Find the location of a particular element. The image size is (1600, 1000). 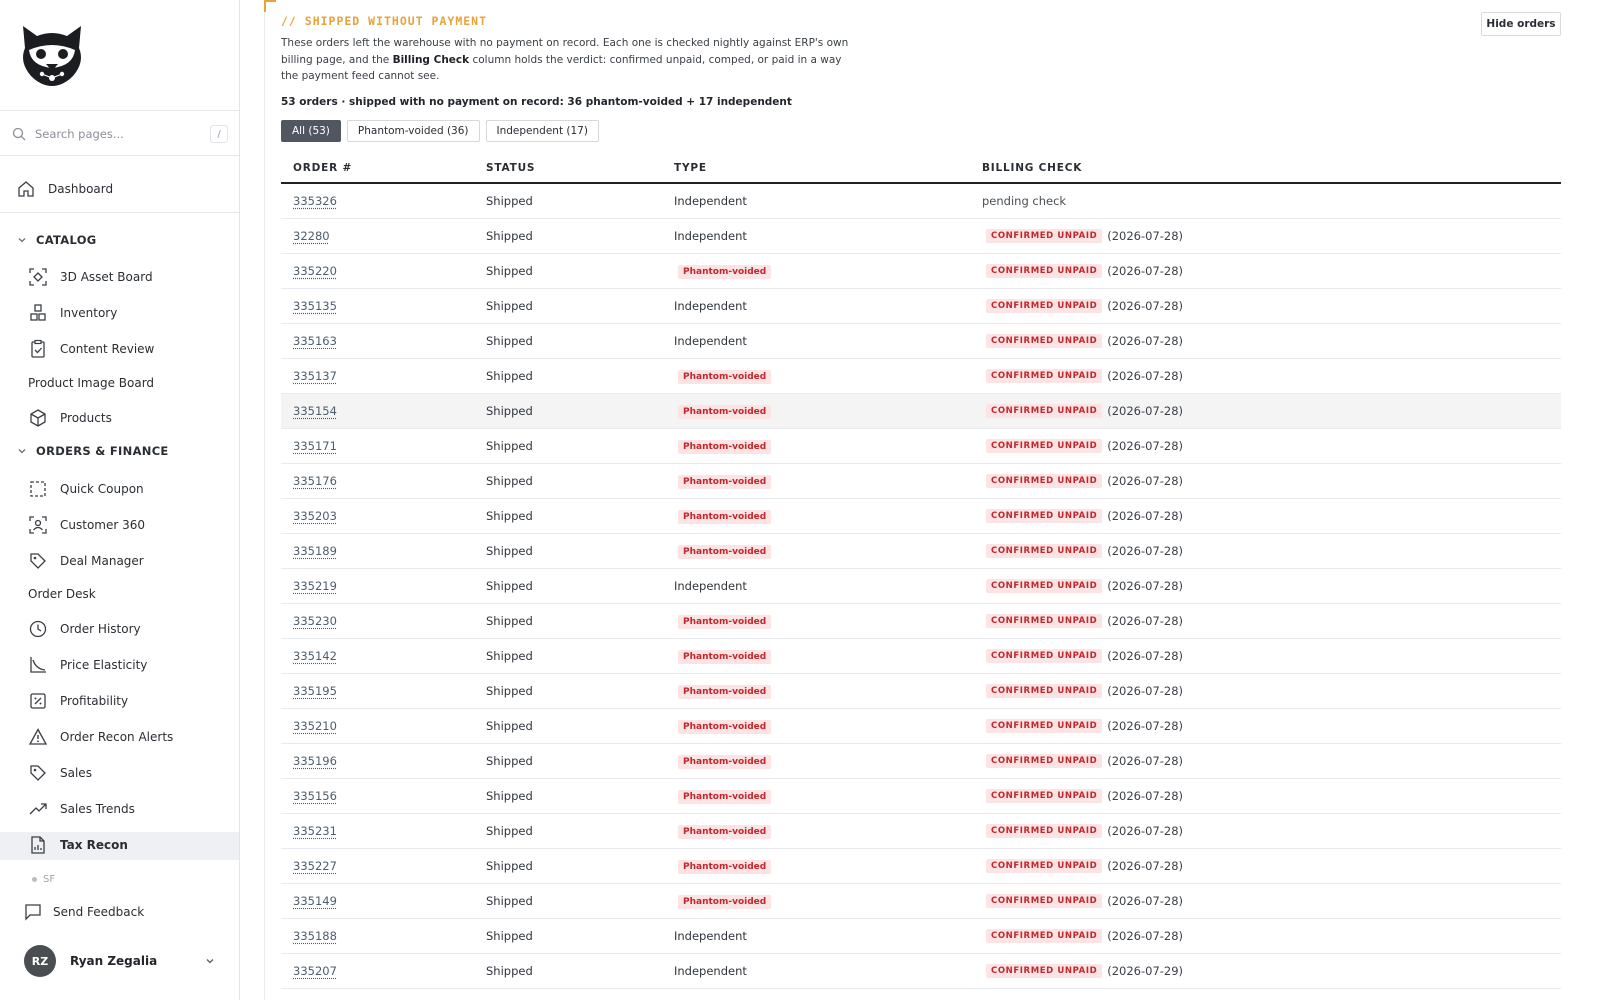

filter-phantom-voided: Phantom-voided (36) is located at coordinates (413, 131).